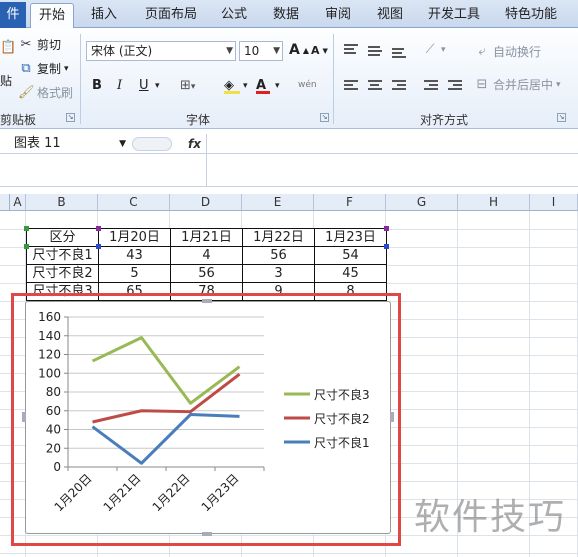 The width and height of the screenshot is (578, 557). What do you see at coordinates (278, 202) in the screenshot?
I see `column-header-e: E` at bounding box center [278, 202].